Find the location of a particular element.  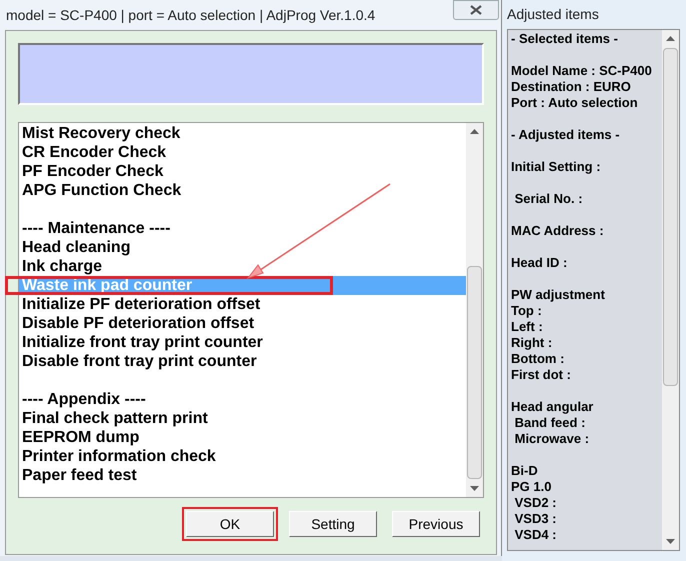

info-line: Serial No. : is located at coordinates (549, 199).